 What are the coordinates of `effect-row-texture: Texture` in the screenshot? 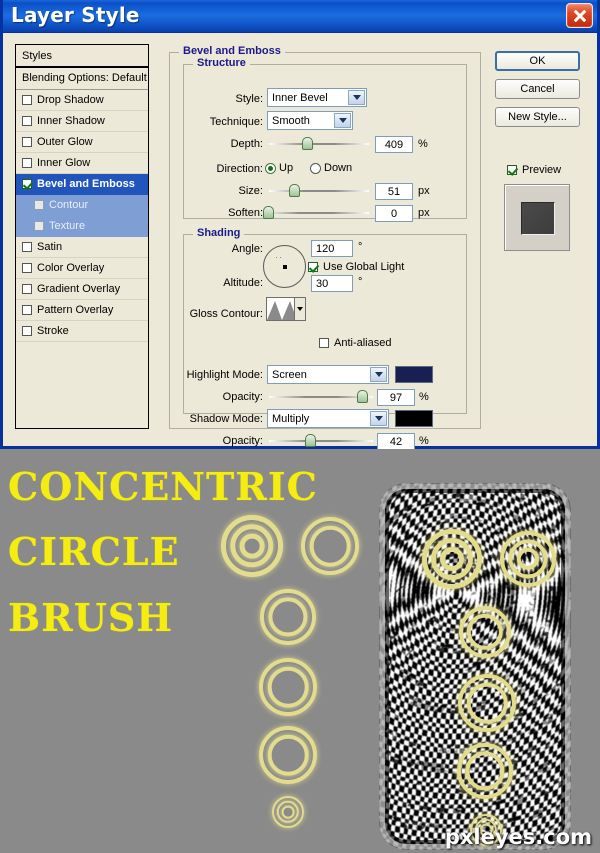 It's located at (82, 226).